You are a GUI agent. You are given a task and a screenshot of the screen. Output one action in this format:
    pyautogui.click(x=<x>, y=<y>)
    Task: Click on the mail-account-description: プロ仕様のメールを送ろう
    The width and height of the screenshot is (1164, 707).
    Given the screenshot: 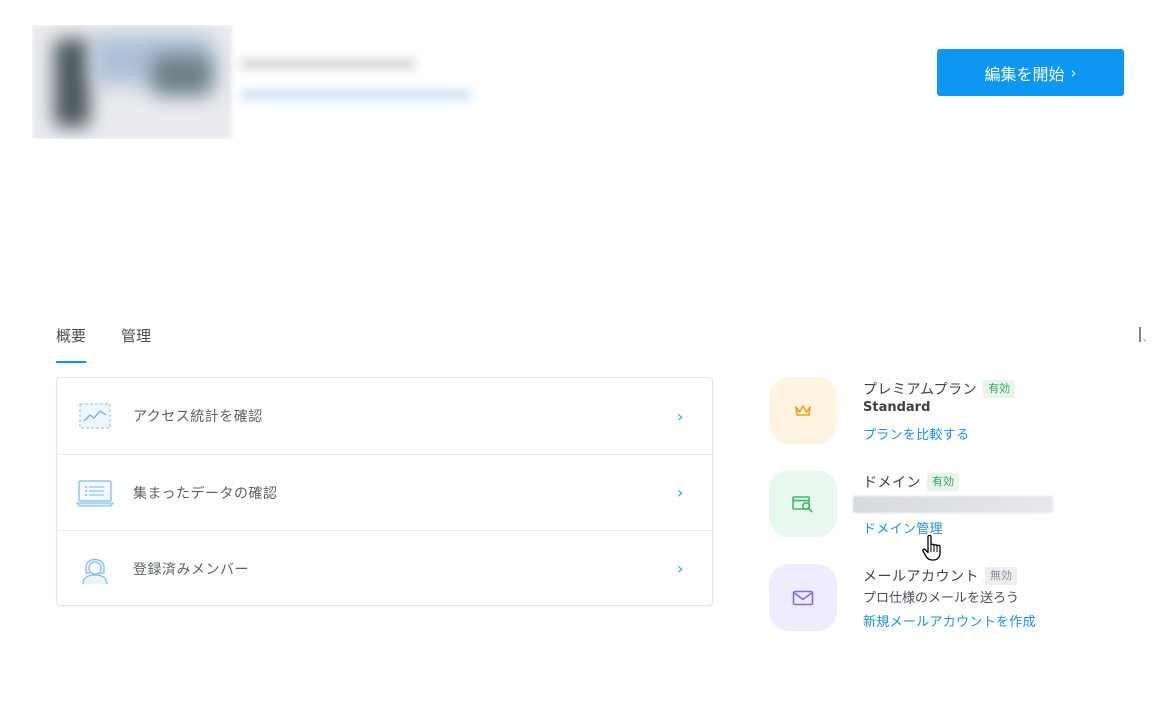 What is the action you would take?
    pyautogui.click(x=941, y=598)
    